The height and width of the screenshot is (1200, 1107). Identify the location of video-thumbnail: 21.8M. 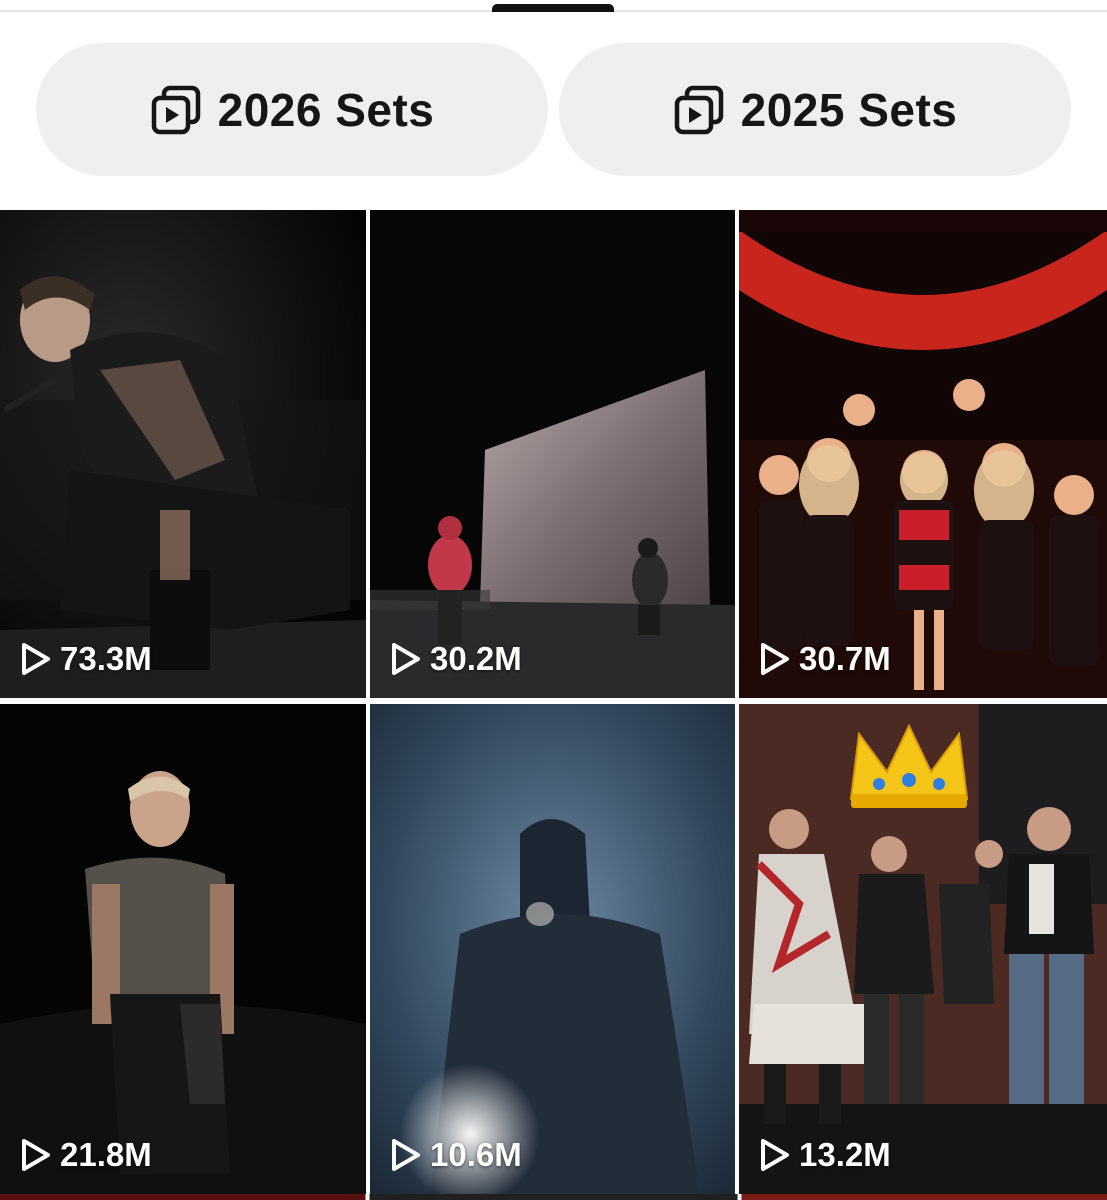
(183, 949).